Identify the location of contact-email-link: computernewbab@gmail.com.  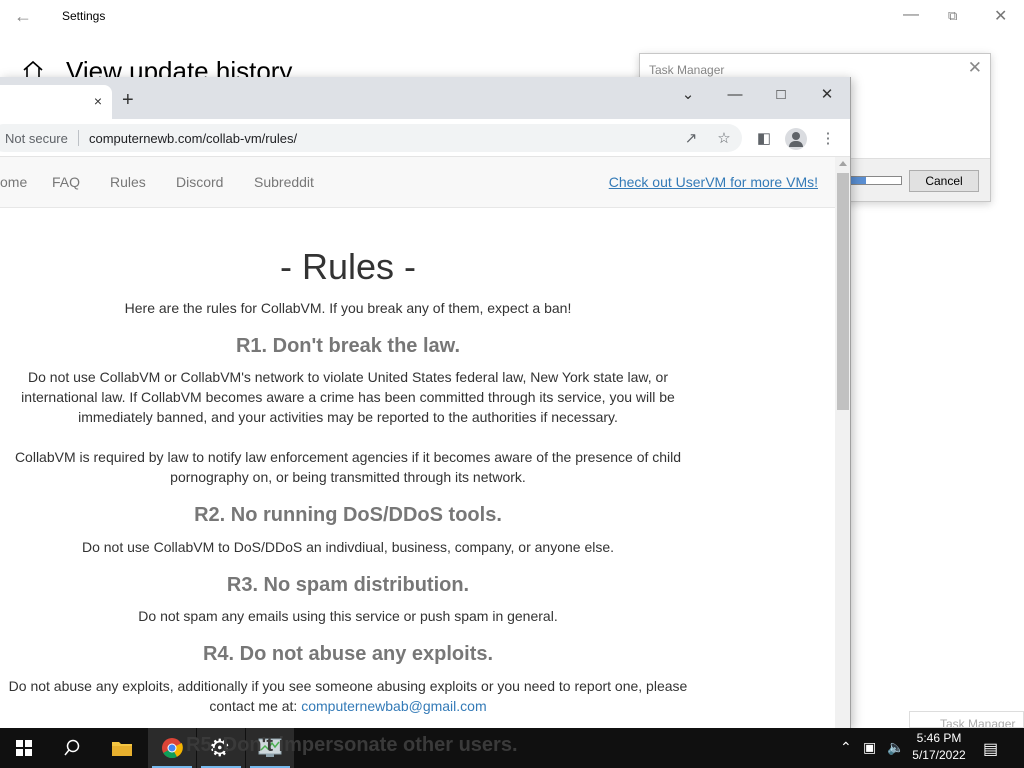
(393, 706).